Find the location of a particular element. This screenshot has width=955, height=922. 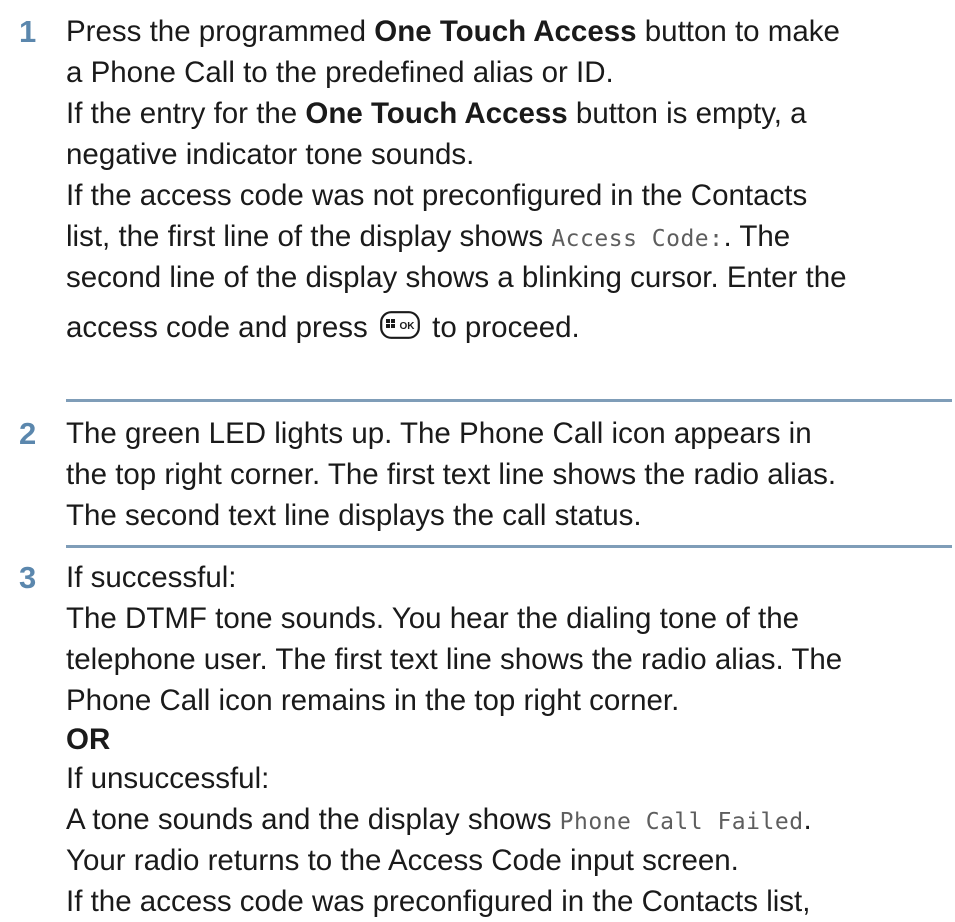

text-line: access code and press OK to proceed. is located at coordinates (508, 325).